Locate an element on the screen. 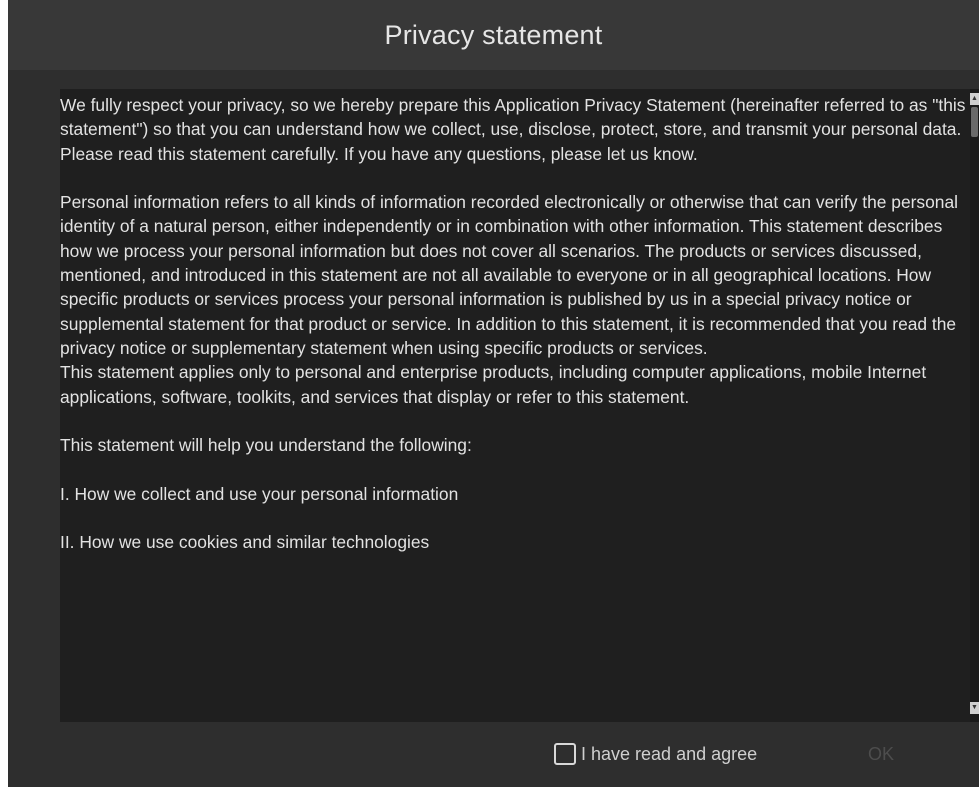 The width and height of the screenshot is (979, 787). dialog-titlebar: Privacy statement is located at coordinates (493, 35).